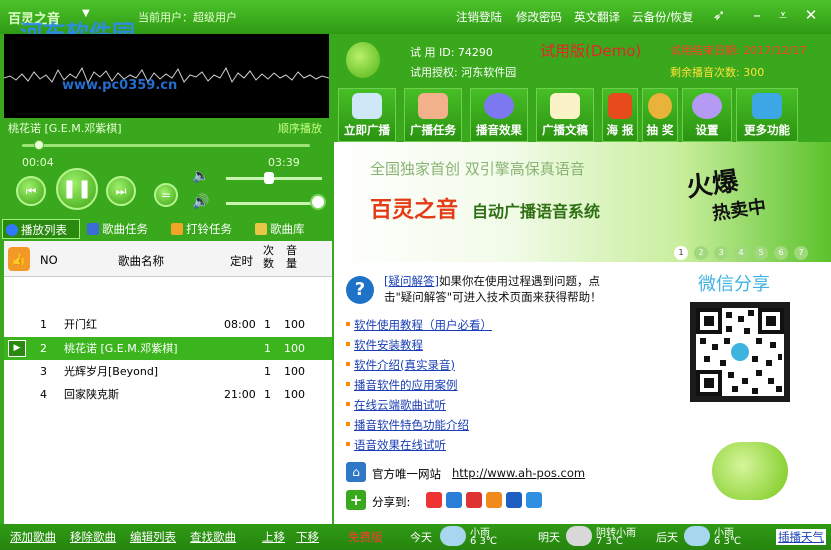 This screenshot has width=831, height=550. I want to click on broadcast-script-button: 广播文稿, so click(565, 115).